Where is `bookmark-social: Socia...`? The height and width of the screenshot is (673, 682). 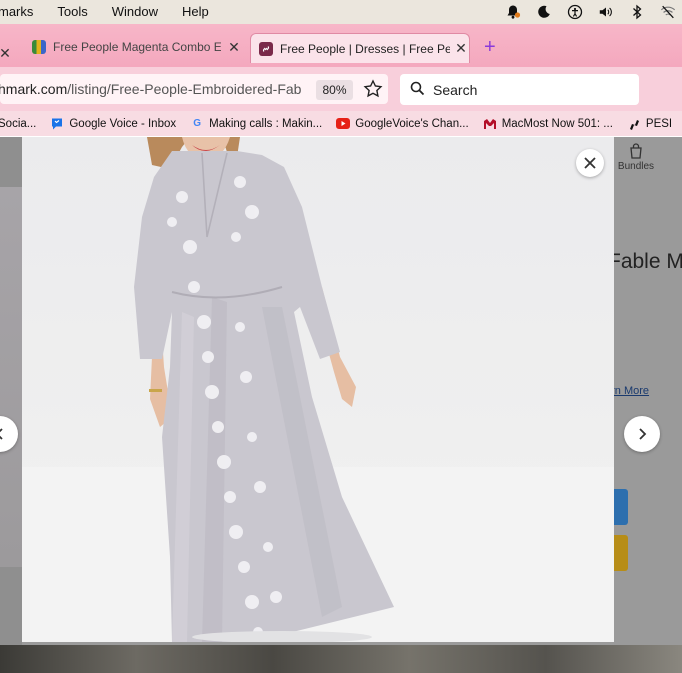
bookmark-social: Socia... is located at coordinates (18, 124).